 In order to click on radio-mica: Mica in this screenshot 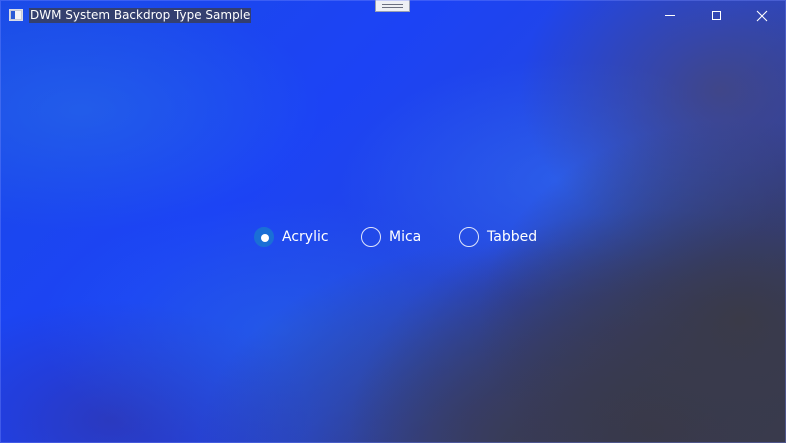, I will do `click(391, 237)`.